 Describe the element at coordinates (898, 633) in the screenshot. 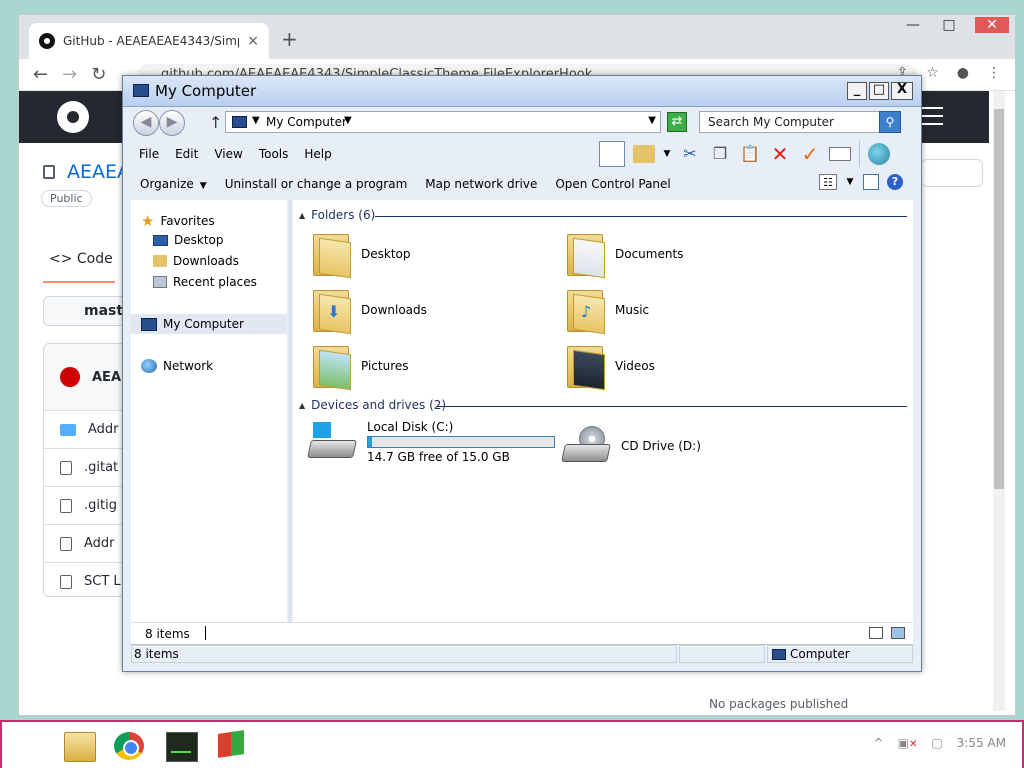

I see `large-icons-view-icon` at that location.